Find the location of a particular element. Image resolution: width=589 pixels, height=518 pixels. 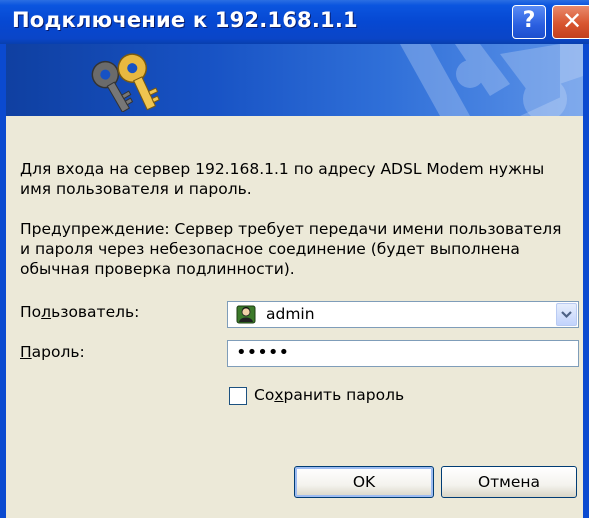

help-icon: ? is located at coordinates (529, 20).